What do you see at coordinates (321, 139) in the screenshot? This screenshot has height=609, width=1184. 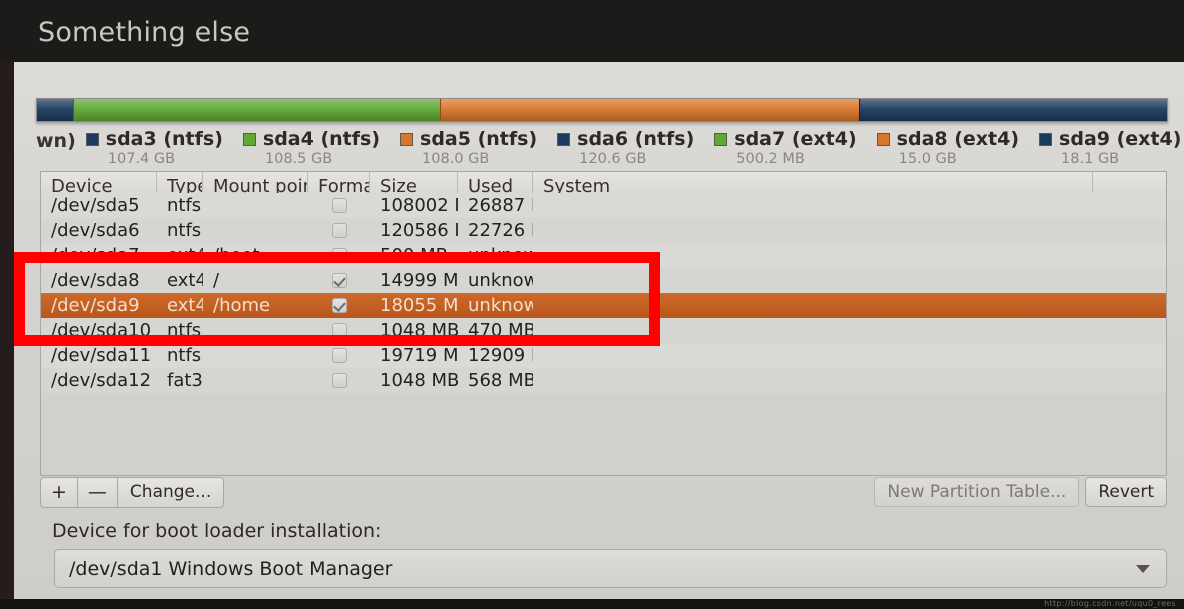 I see `legend-item-label: sda4 (ntfs)` at bounding box center [321, 139].